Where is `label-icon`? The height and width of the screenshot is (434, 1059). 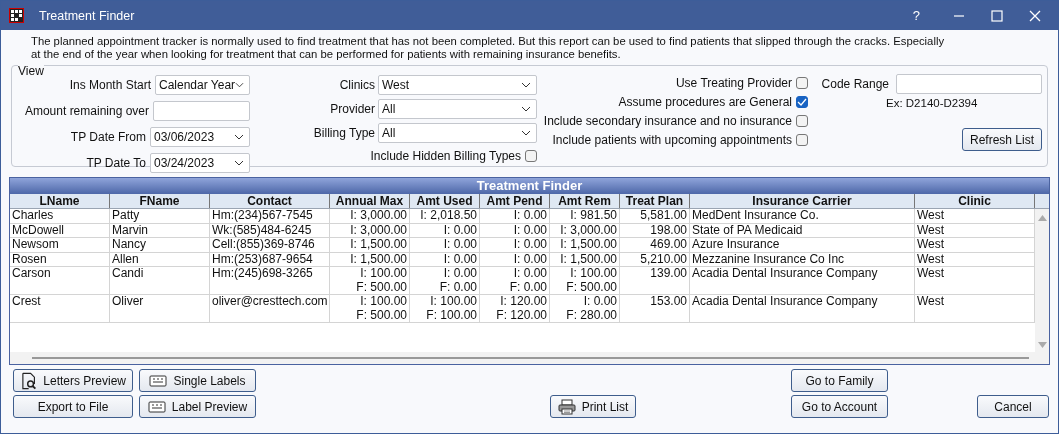 label-icon is located at coordinates (158, 380).